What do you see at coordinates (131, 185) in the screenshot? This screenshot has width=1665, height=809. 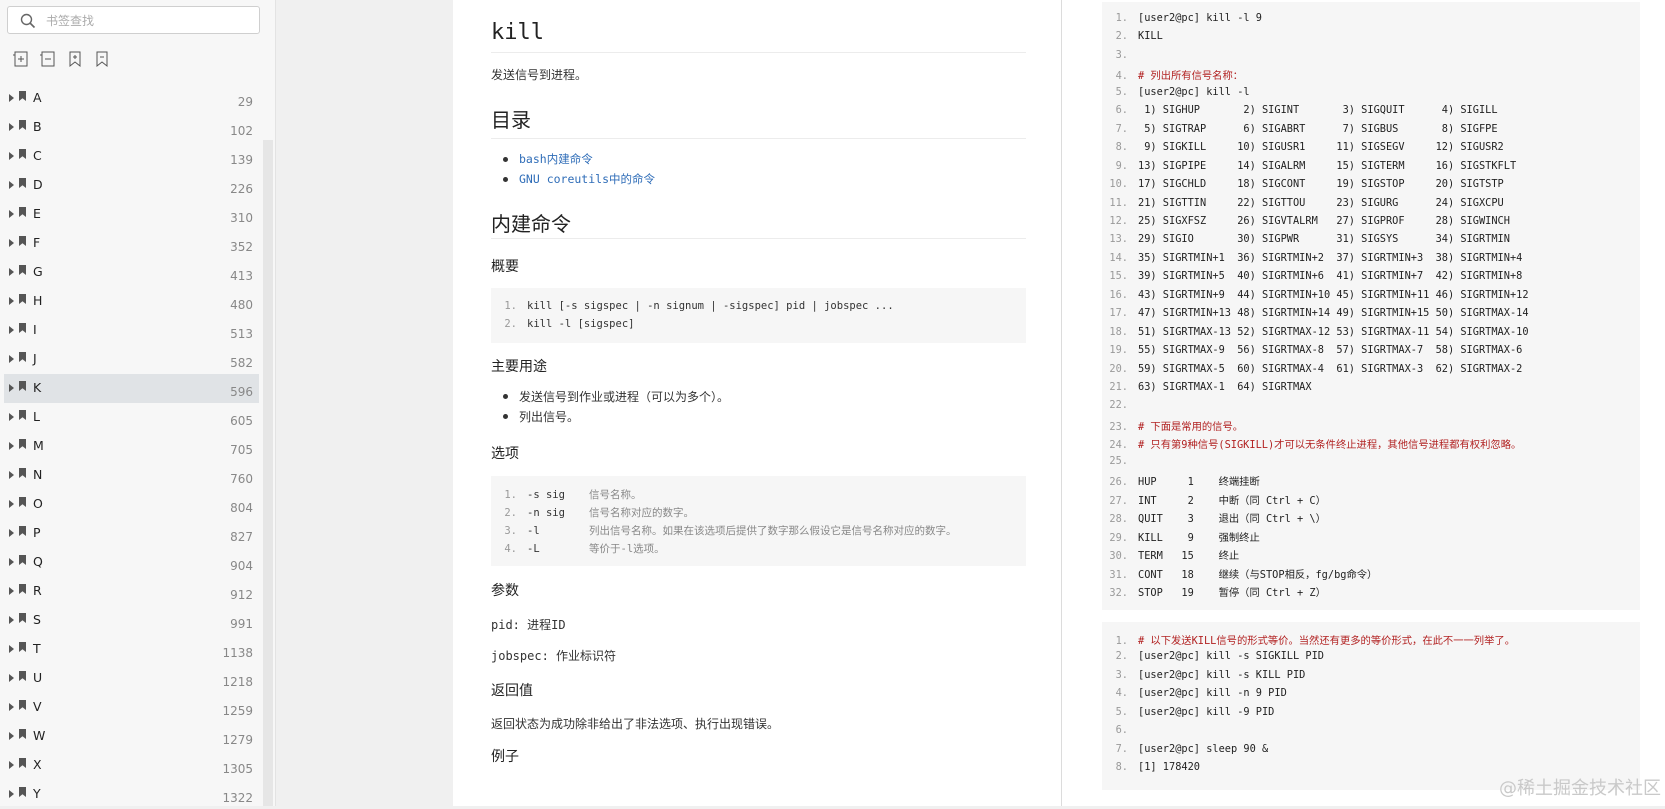 I see `bookmark-item: D 226` at bounding box center [131, 185].